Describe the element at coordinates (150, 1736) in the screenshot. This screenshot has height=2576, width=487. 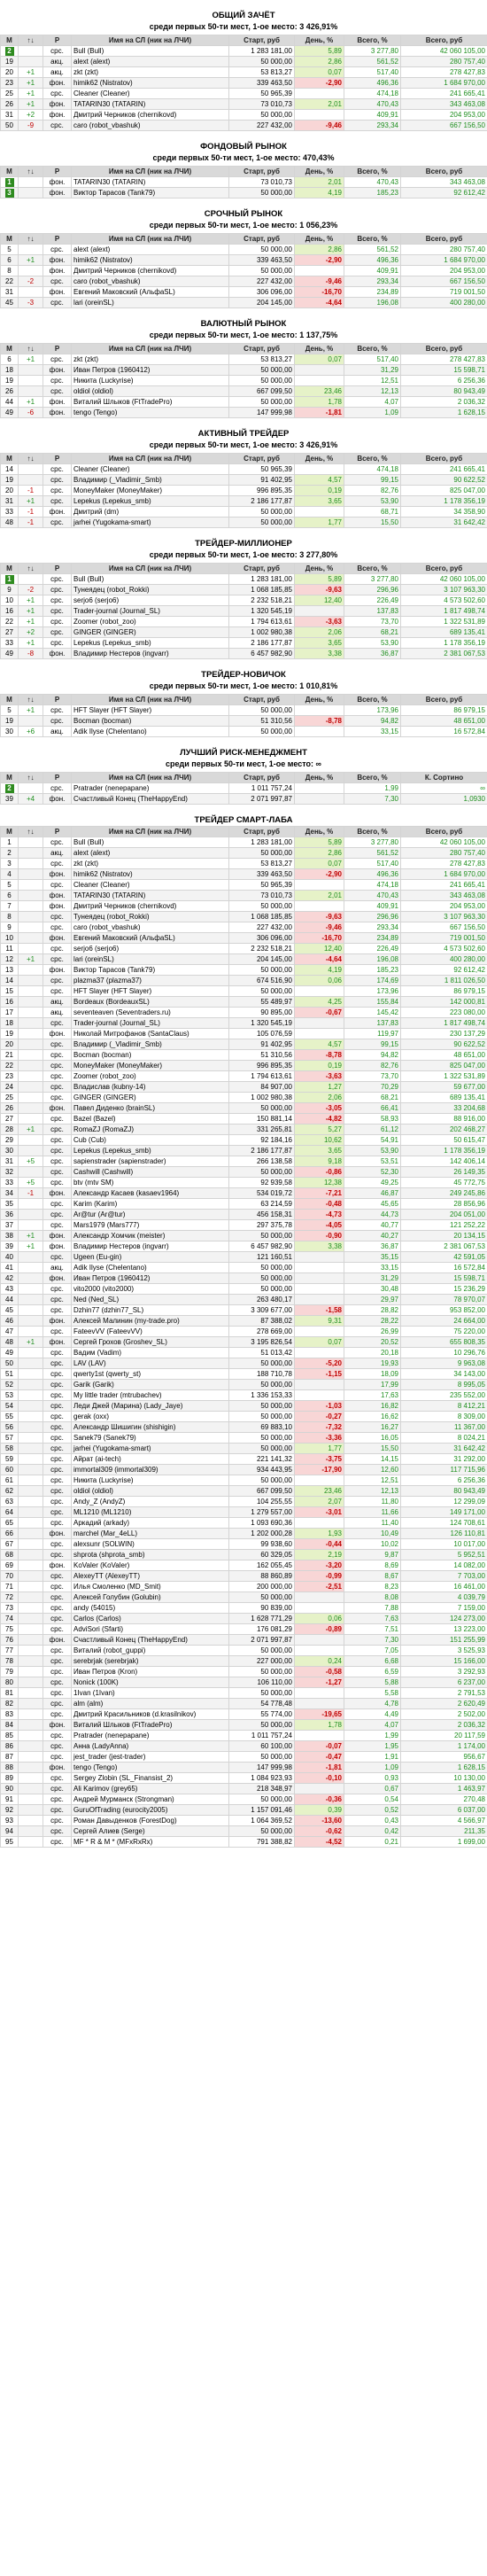
I see `name-cell: Pratrader (nenepapane)` at that location.